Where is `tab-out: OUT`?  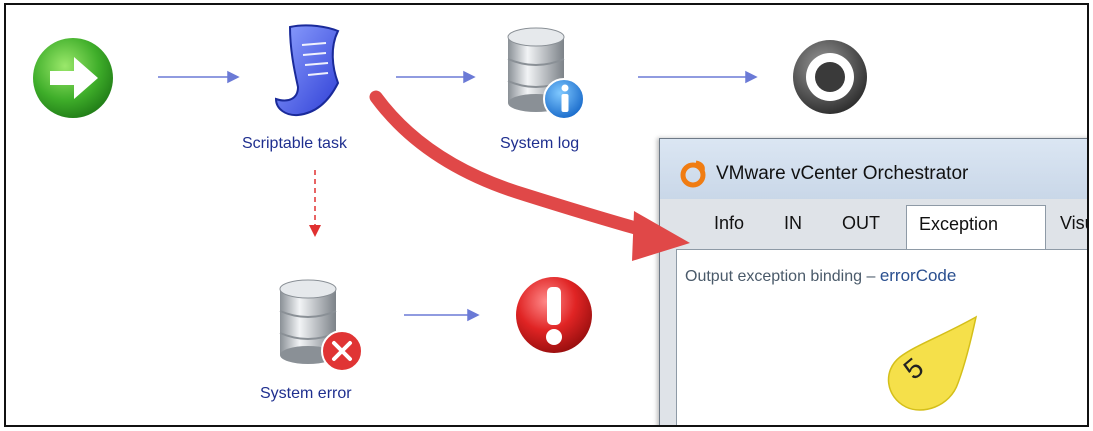 tab-out: OUT is located at coordinates (861, 223).